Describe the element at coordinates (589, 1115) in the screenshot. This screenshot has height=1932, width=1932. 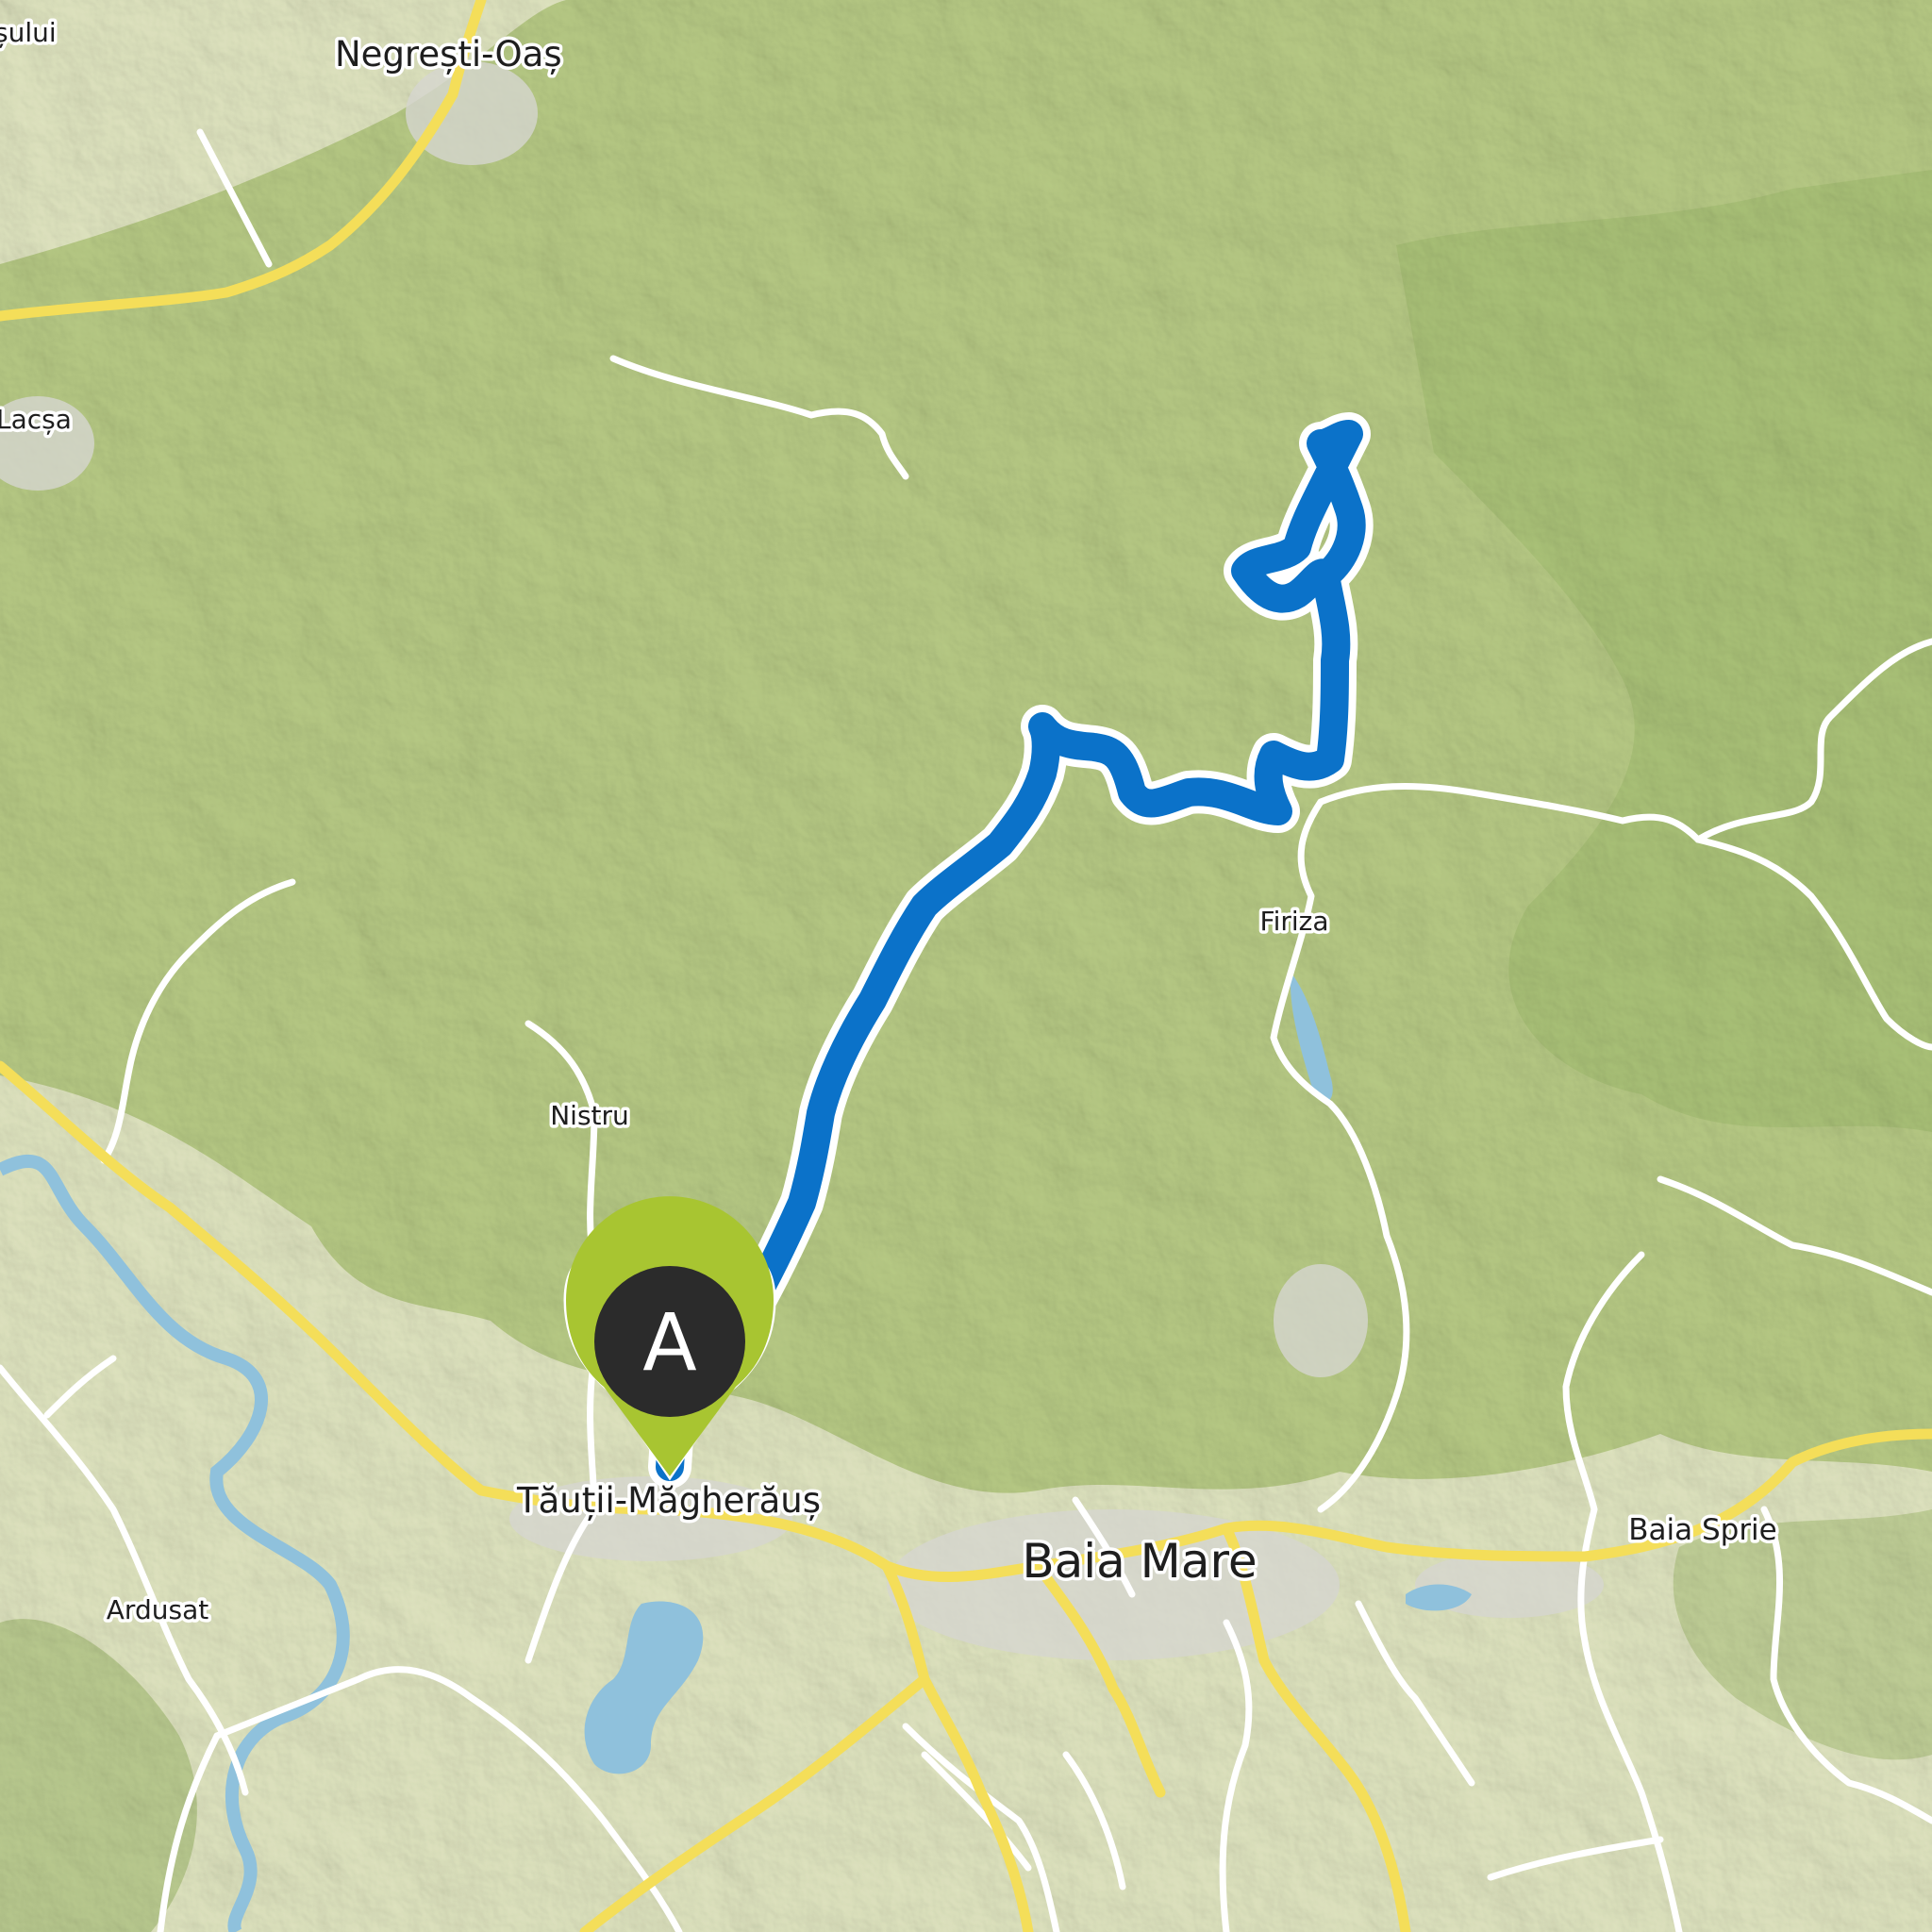
I see `place-label-nistru: Nistru` at that location.